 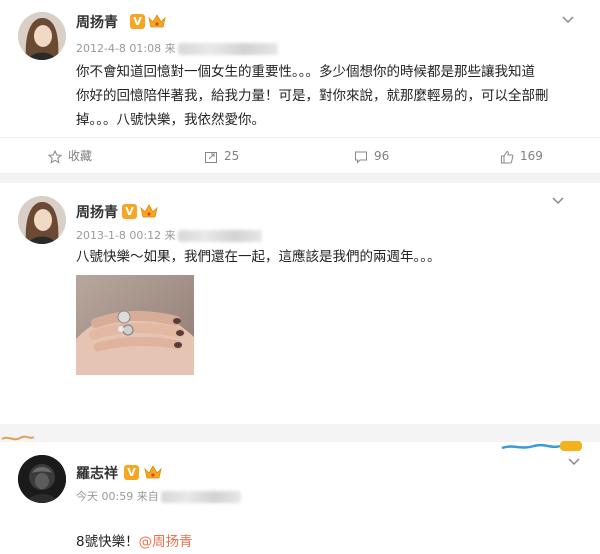 I want to click on action-bar: 收藏 25 96 169, so click(x=300, y=155).